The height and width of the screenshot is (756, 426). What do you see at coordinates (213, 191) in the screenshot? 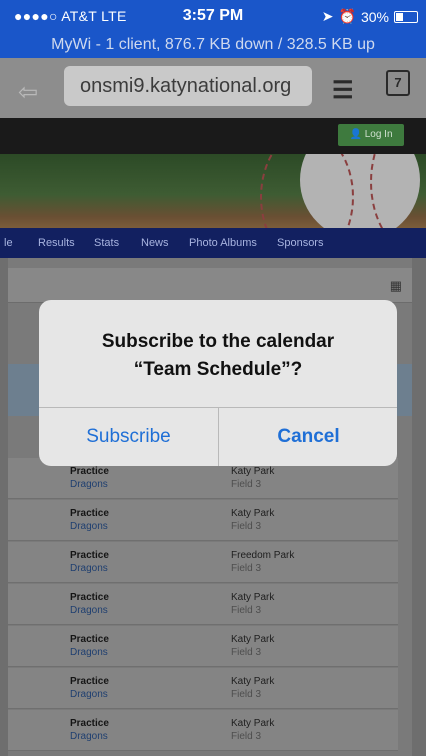
I see `hero-banner` at bounding box center [213, 191].